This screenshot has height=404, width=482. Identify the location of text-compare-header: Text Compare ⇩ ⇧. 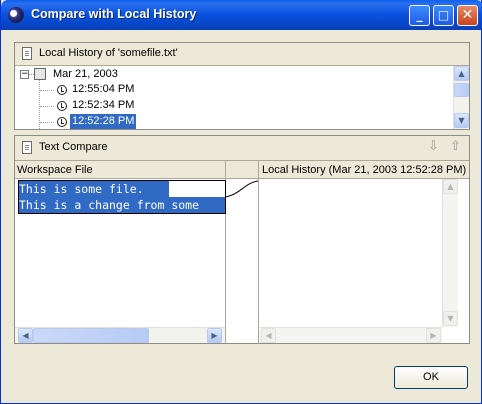
(242, 148).